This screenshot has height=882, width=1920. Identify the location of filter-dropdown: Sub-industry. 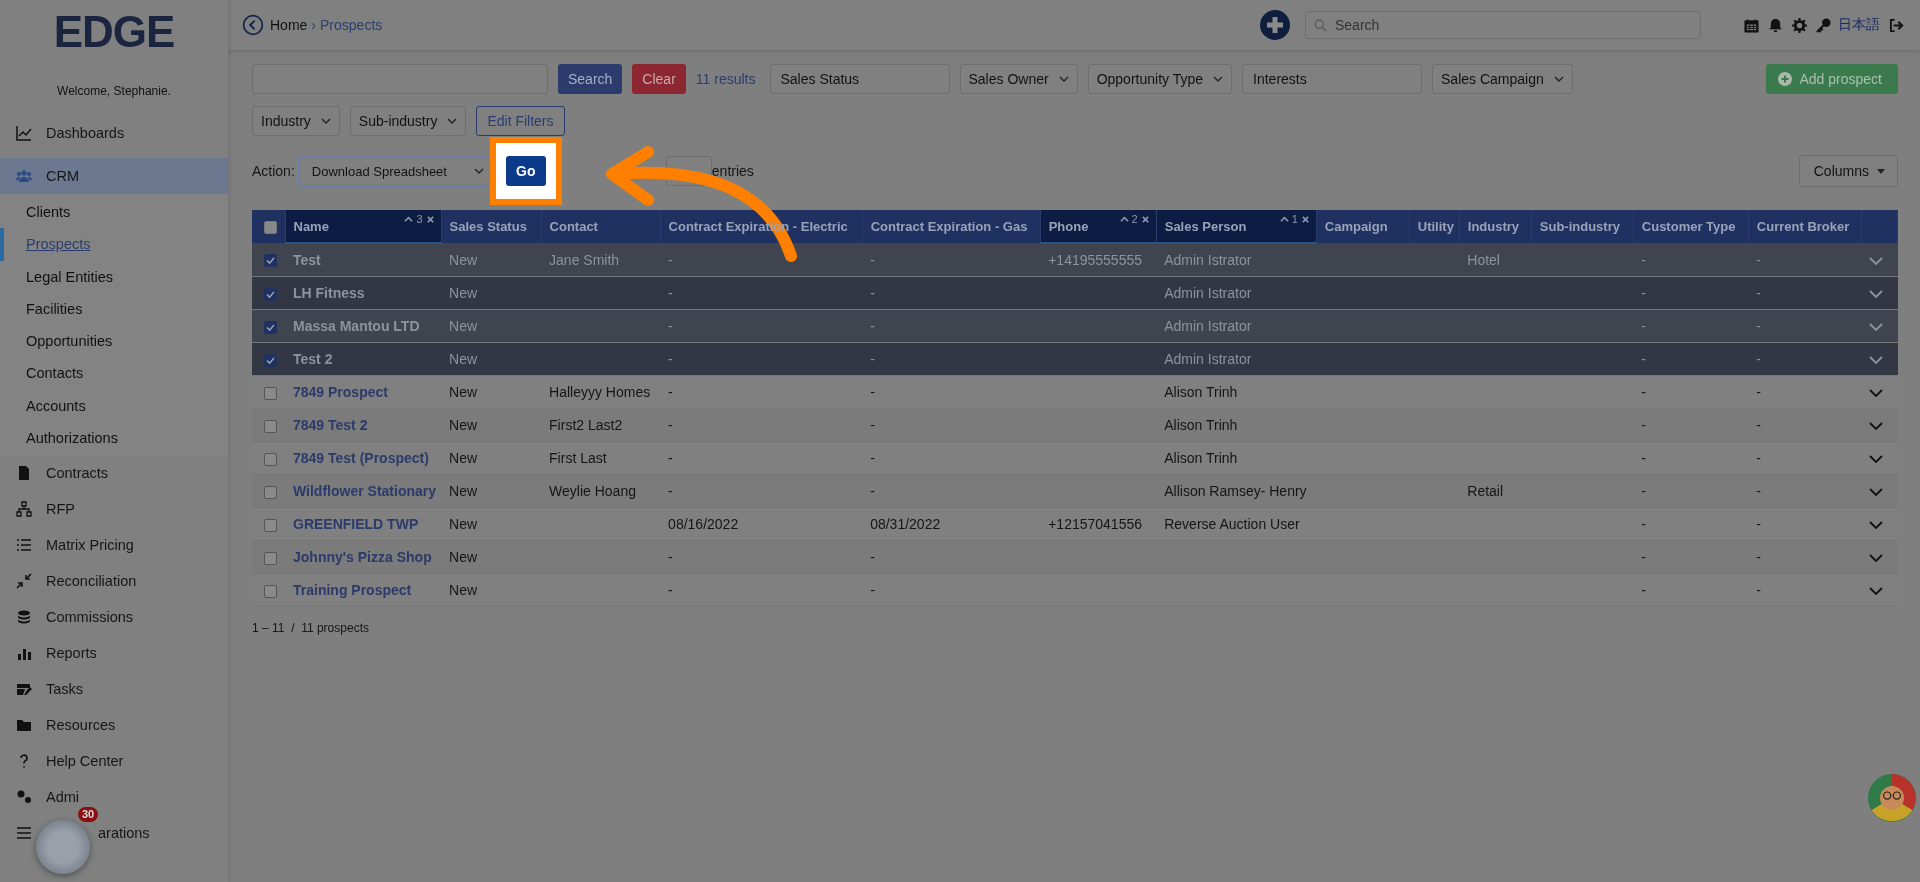
(408, 121).